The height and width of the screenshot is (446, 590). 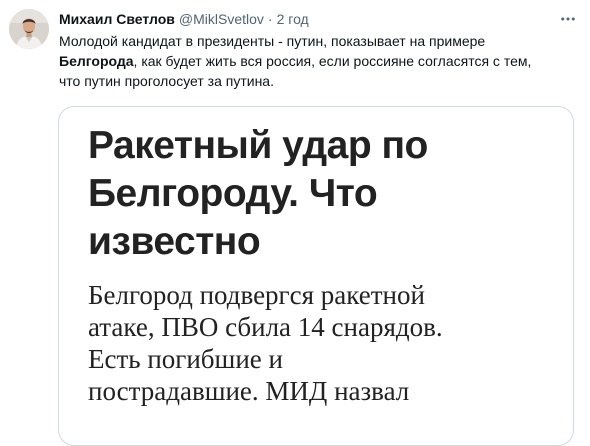 I want to click on card-lead-line: пострадавшие. МИД назвал, so click(x=249, y=391).